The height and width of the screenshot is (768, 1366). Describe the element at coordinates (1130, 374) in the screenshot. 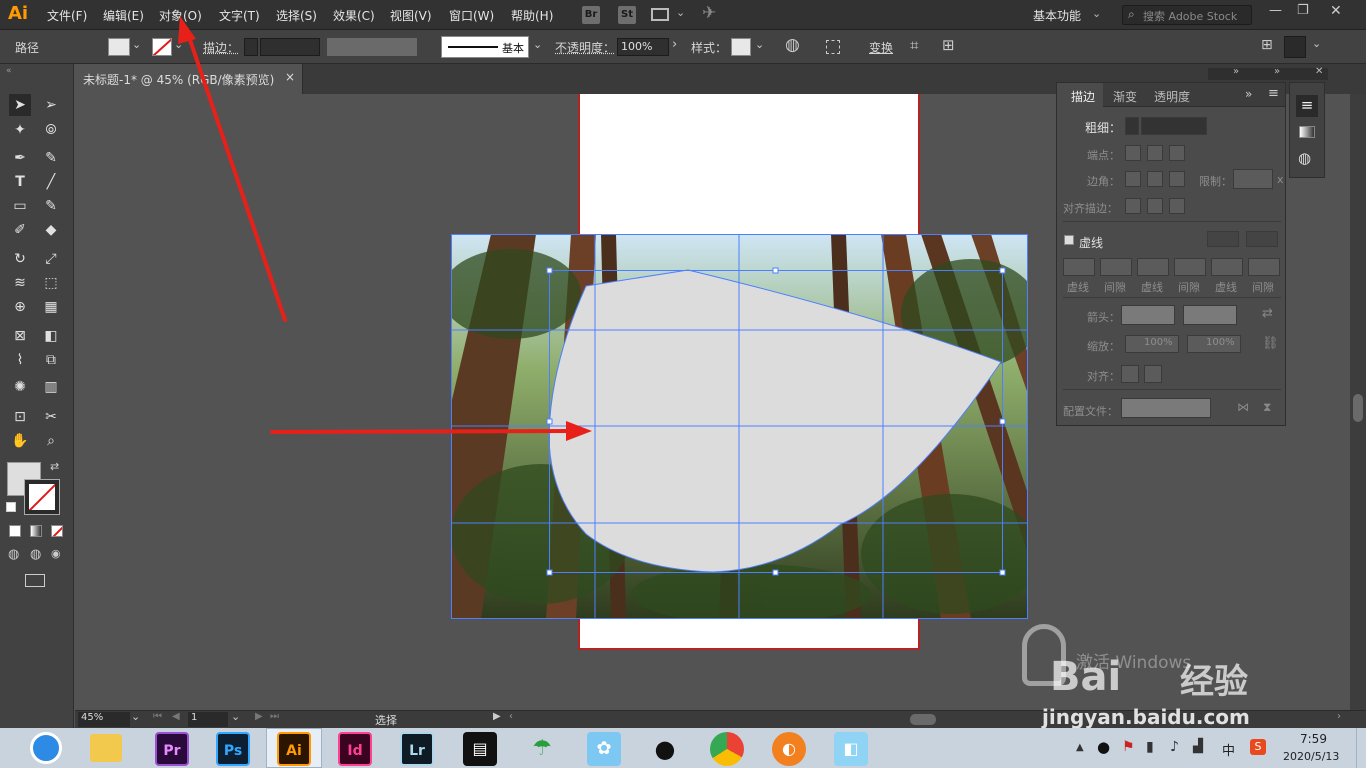

I see `extend-arrow-icon` at that location.